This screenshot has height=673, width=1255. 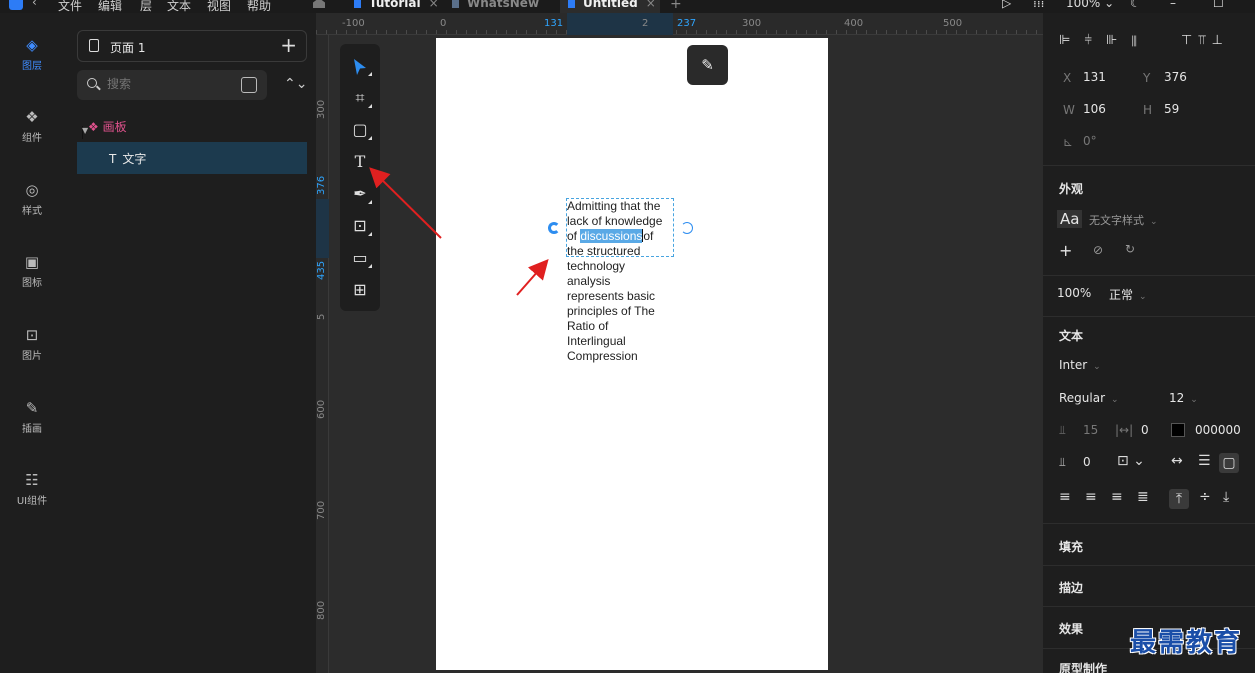 I want to click on new-tab-button: +, so click(x=676, y=6).